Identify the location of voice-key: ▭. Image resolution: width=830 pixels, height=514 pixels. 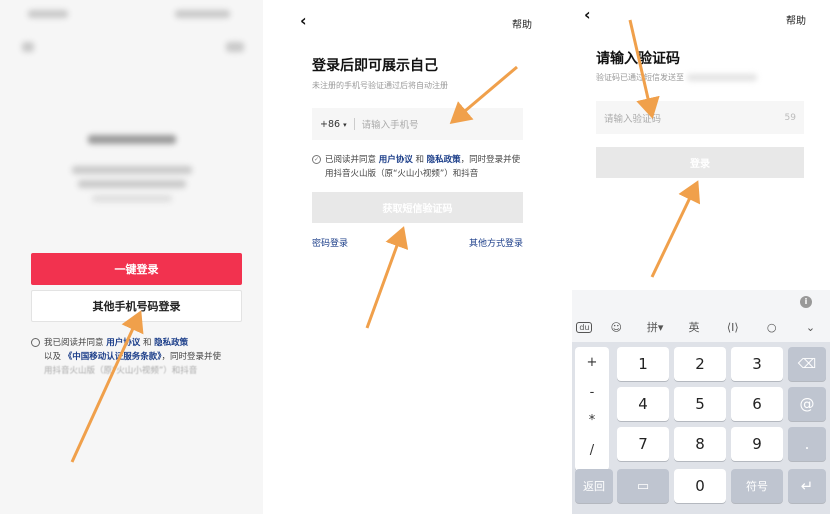
(643, 486).